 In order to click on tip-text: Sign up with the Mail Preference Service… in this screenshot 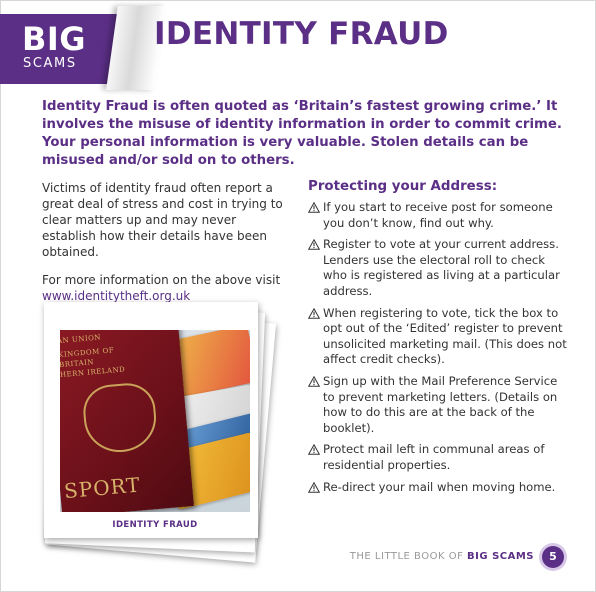, I will do `click(440, 404)`.